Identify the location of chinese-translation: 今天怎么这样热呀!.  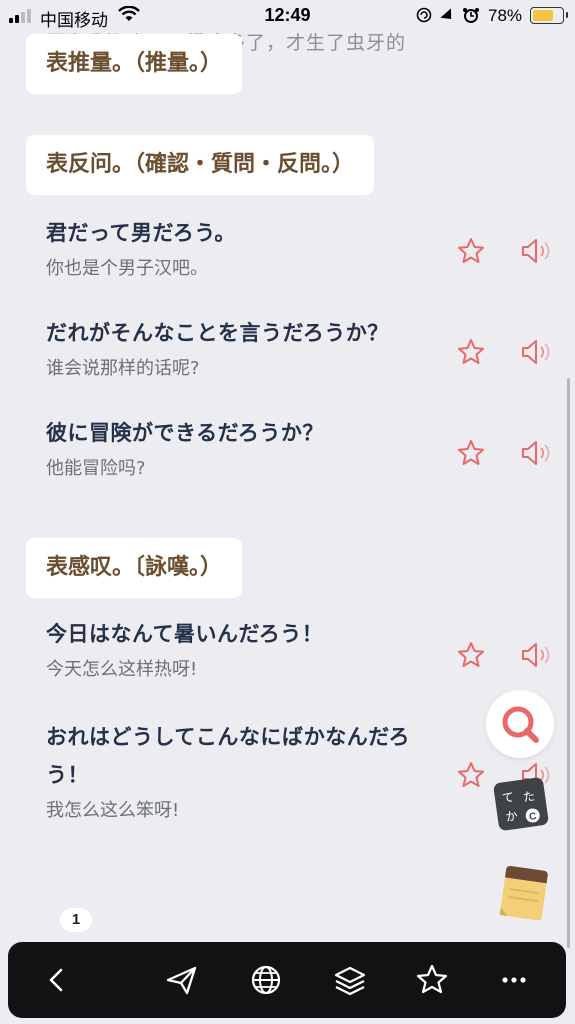
(122, 669).